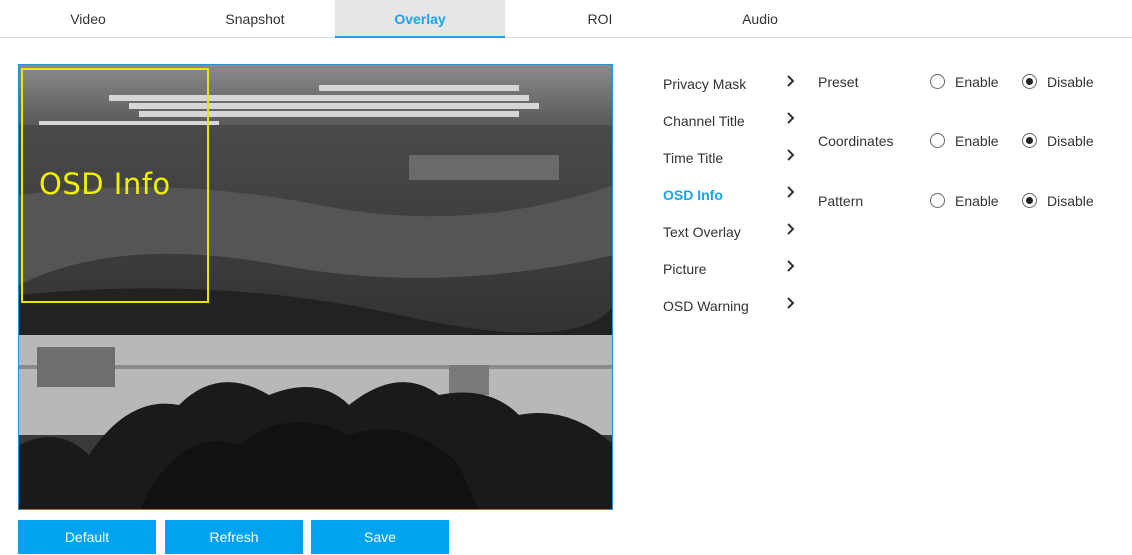  I want to click on setting-label: Coordinates, so click(856, 141).